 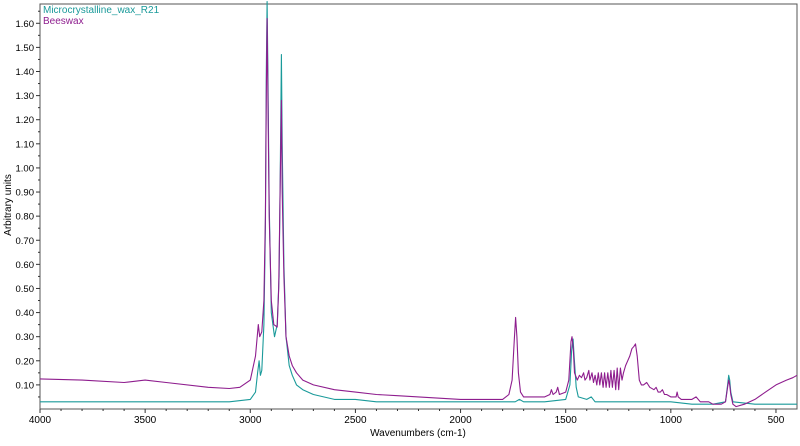 What do you see at coordinates (25, 313) in the screenshot?
I see `y-tick-label: 0.40` at bounding box center [25, 313].